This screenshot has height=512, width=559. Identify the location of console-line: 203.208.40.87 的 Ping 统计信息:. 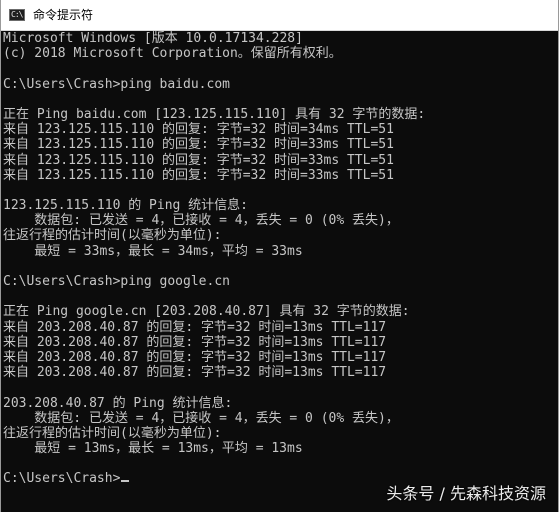
(118, 403).